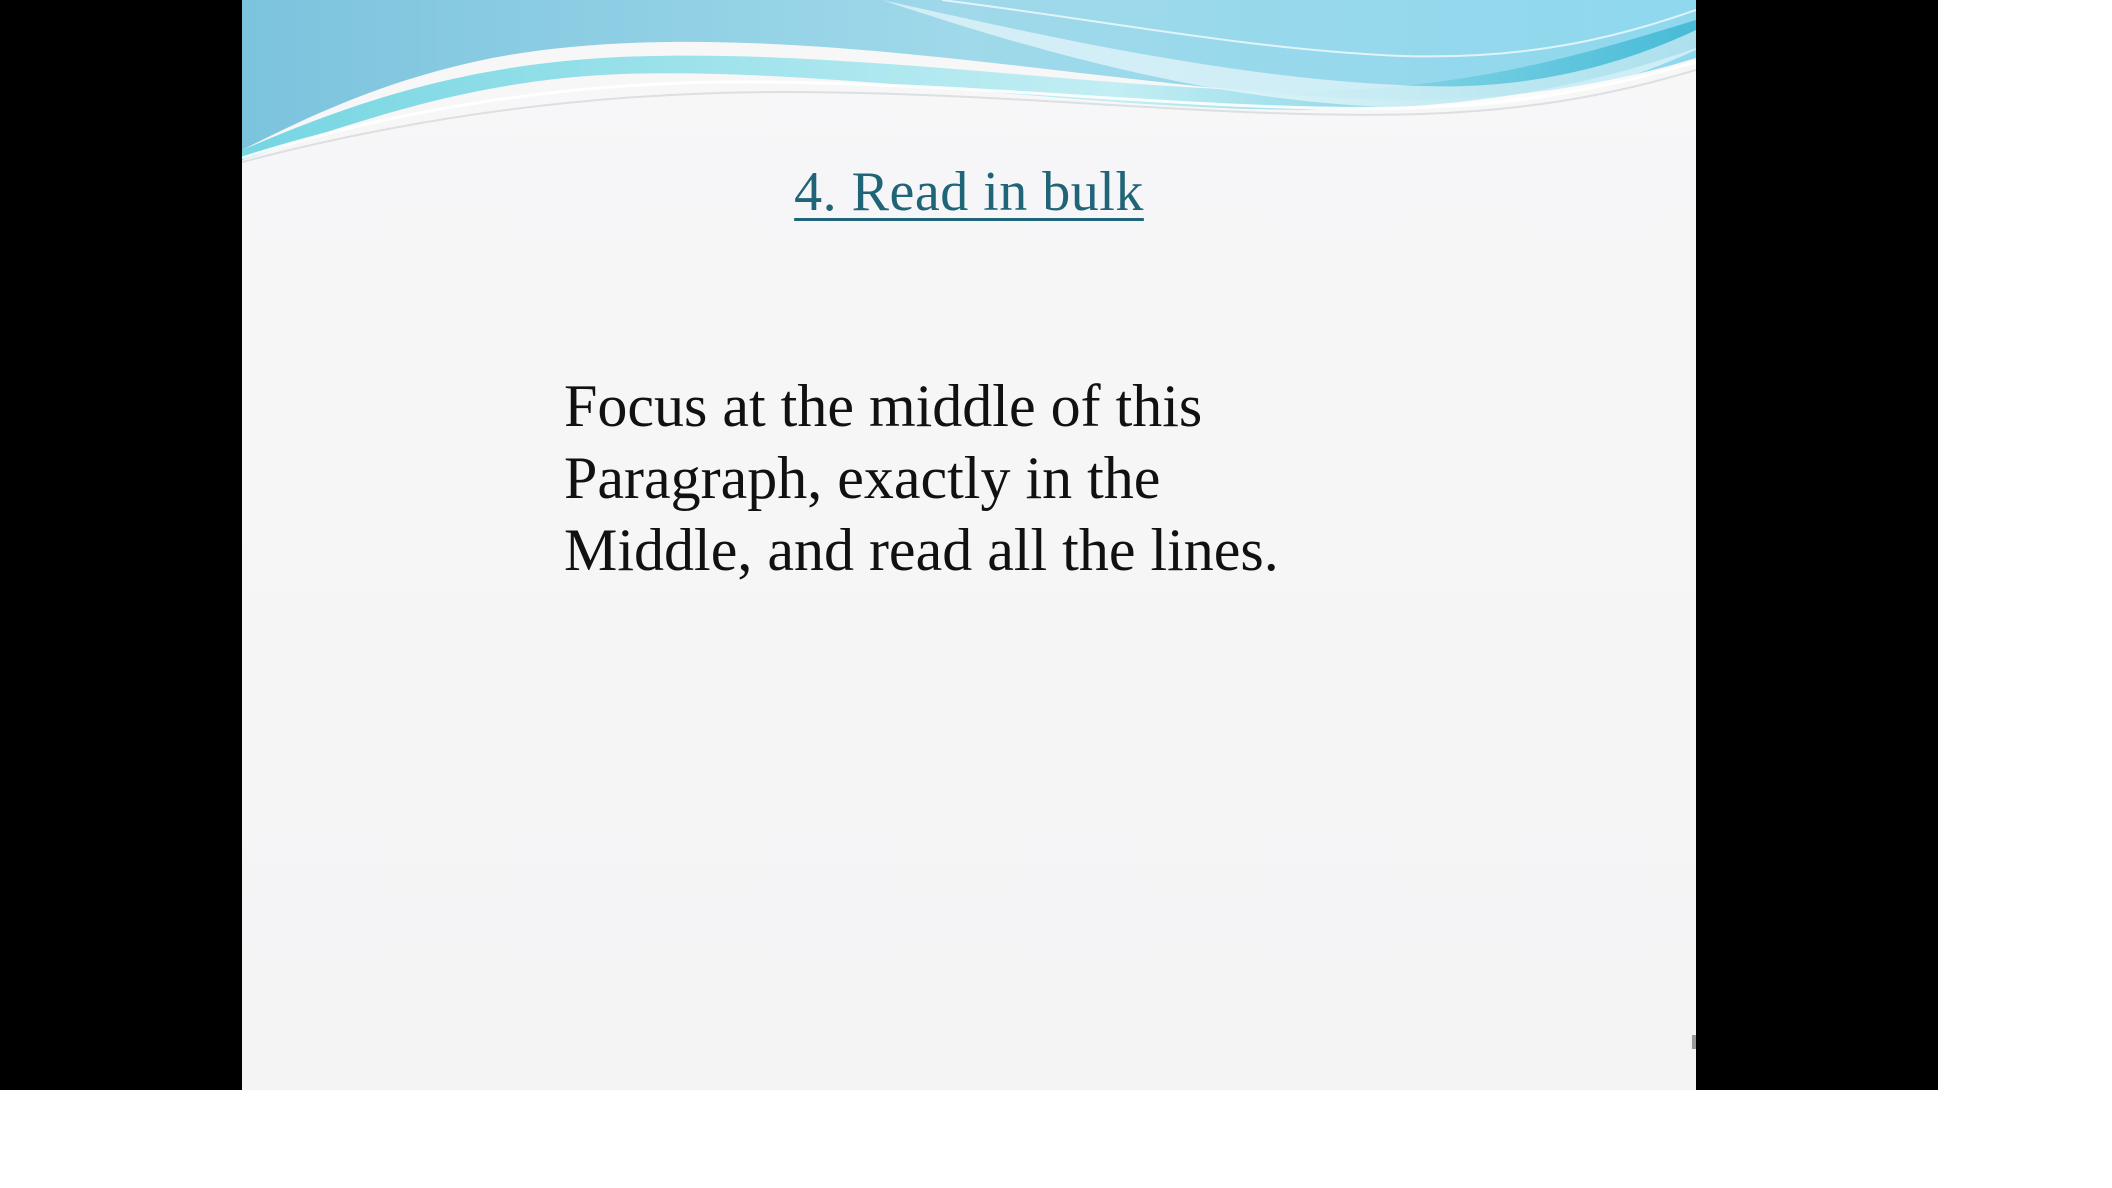  What do you see at coordinates (969, 81) in the screenshot?
I see `wave-header-decoration` at bounding box center [969, 81].